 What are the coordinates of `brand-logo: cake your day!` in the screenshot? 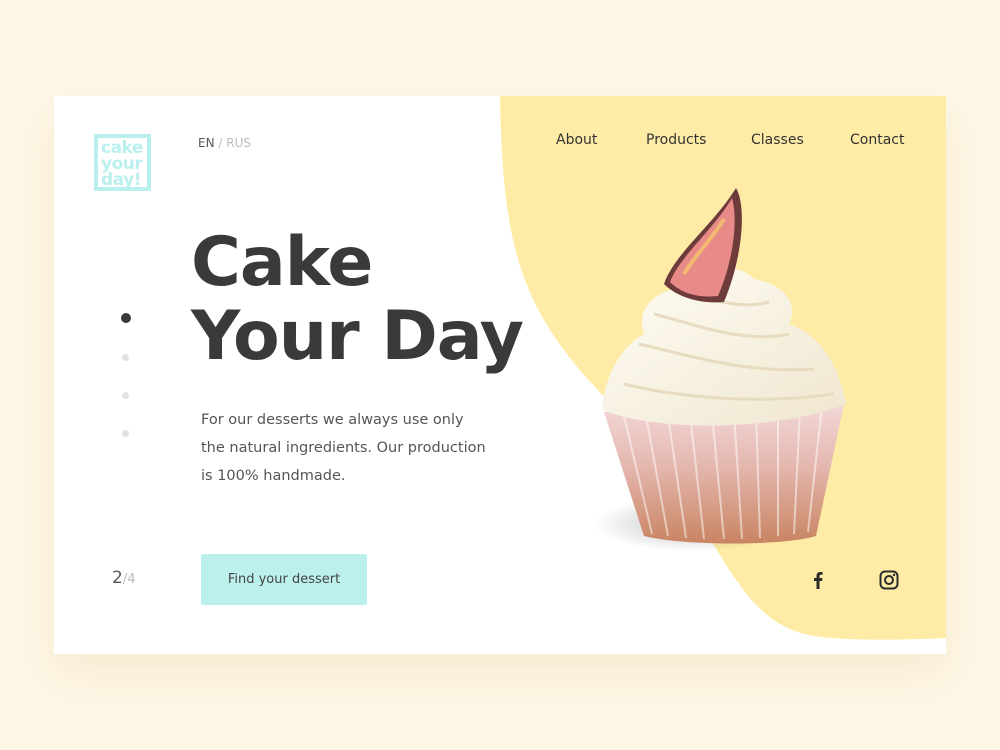 It's located at (122, 162).